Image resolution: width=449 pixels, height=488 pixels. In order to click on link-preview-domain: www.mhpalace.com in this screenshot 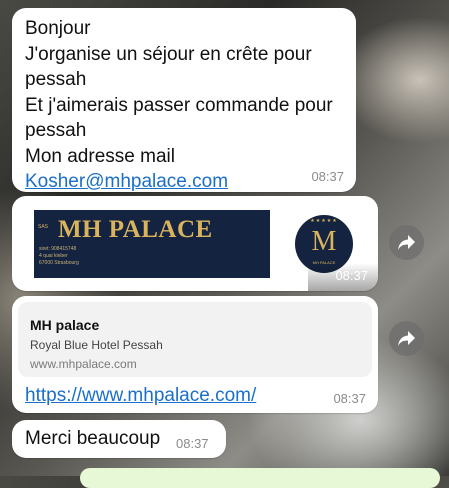, I will do `click(83, 364)`.